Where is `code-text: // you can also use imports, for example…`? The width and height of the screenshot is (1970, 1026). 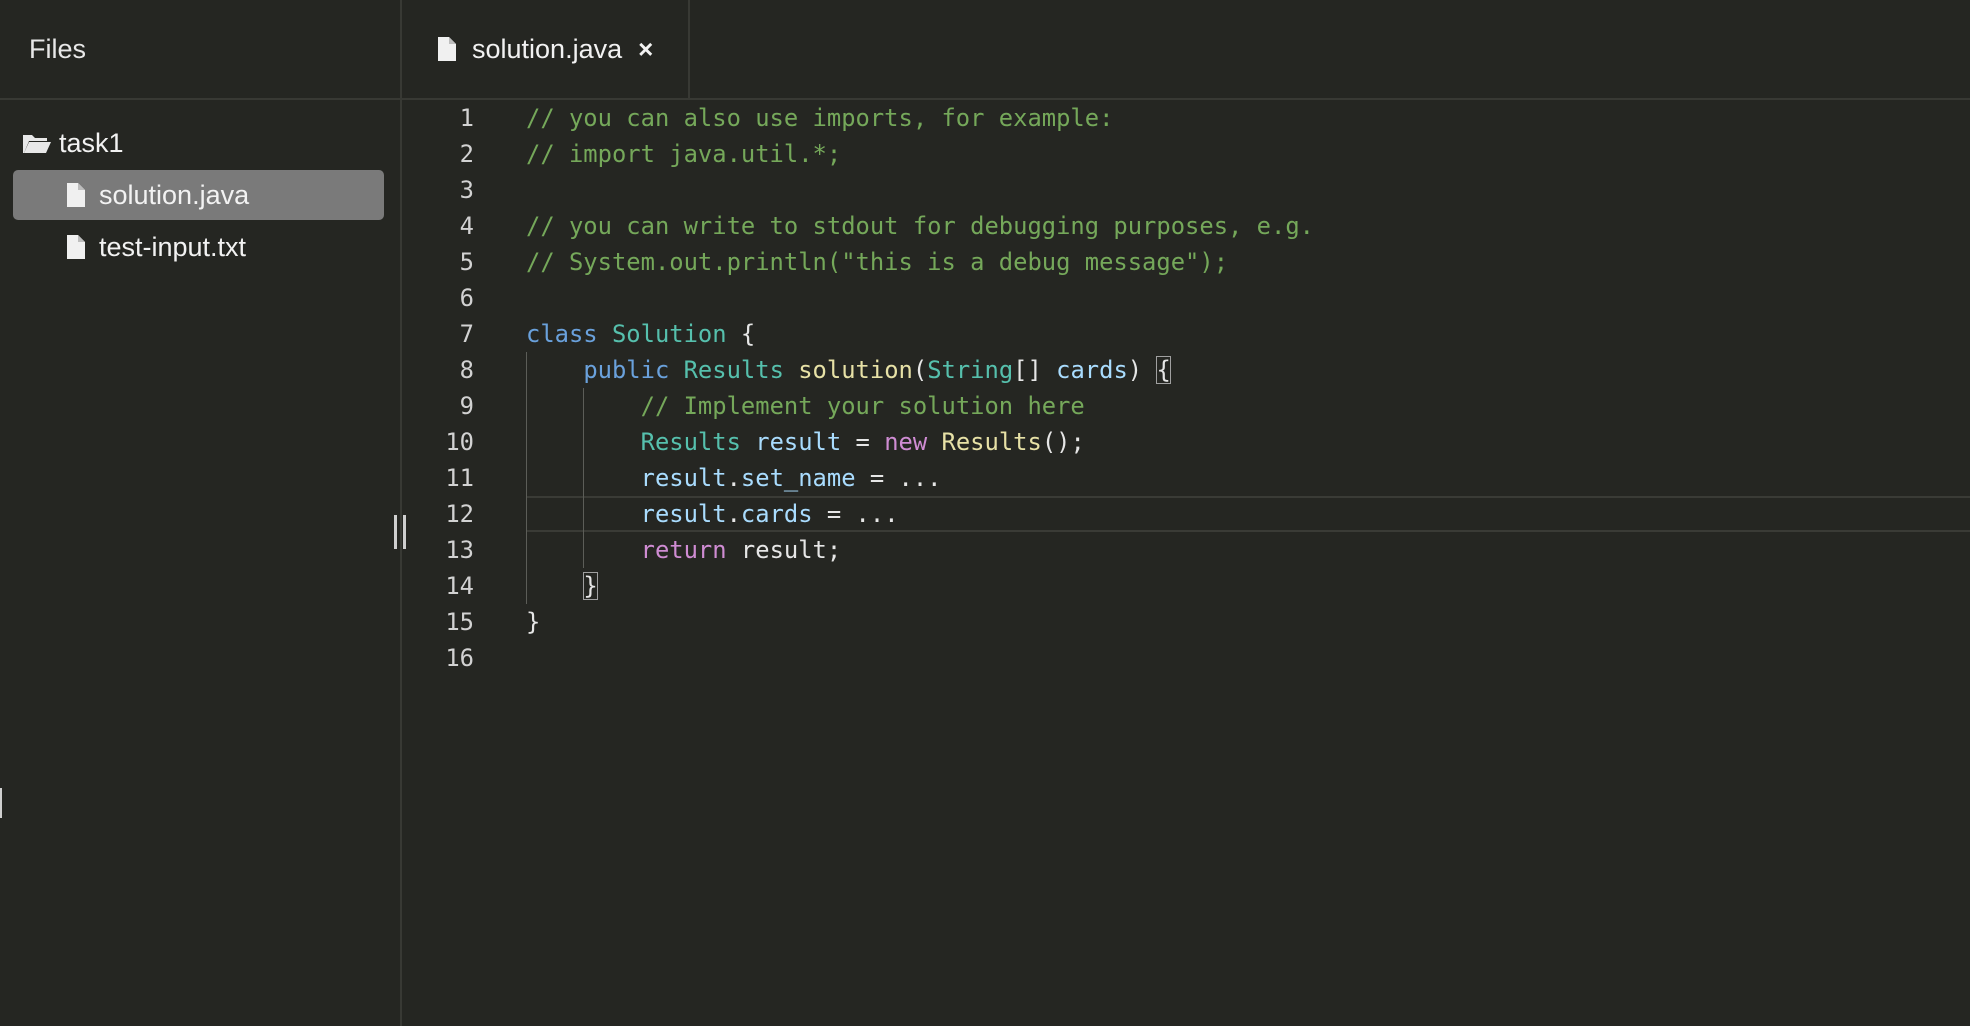 code-text: // you can also use imports, for example… is located at coordinates (820, 118).